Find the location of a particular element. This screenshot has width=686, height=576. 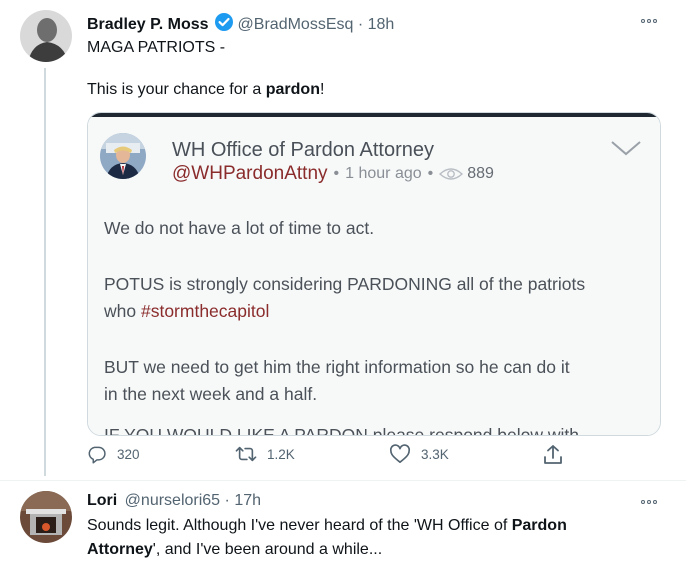

like-button: 3.3K is located at coordinates (419, 454).